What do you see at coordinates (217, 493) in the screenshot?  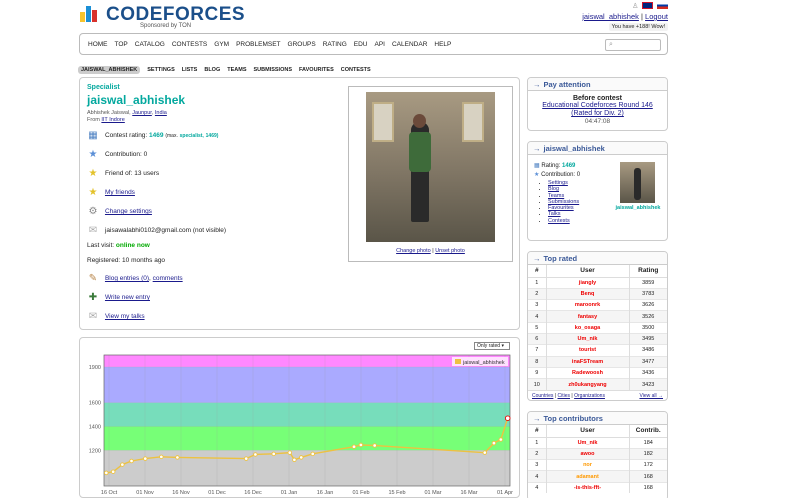 I see `x-tick-label: 01 Dec` at bounding box center [217, 493].